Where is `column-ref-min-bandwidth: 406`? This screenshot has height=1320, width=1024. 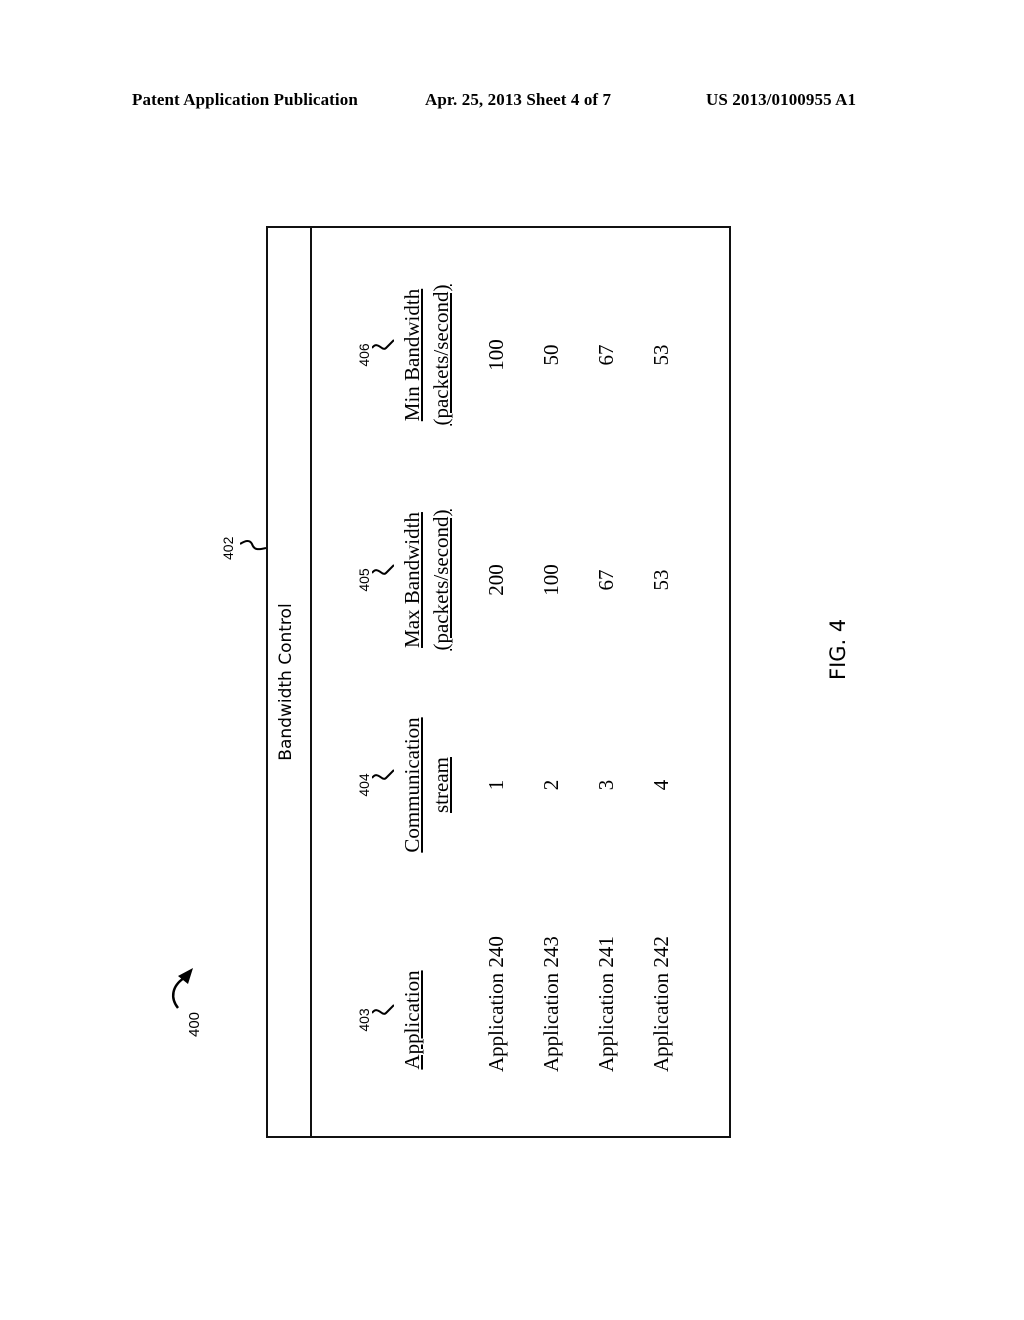 column-ref-min-bandwidth: 406 is located at coordinates (364, 355).